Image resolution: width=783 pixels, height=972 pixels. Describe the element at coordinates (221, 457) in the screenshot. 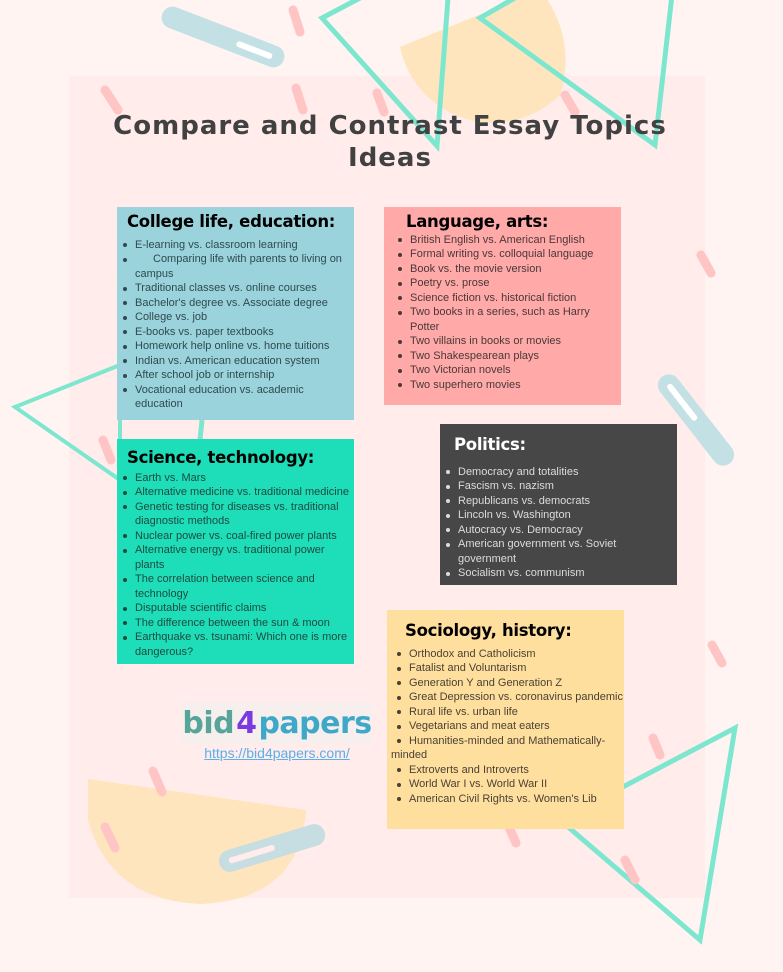

I see `card-heading: Science, technology:` at that location.